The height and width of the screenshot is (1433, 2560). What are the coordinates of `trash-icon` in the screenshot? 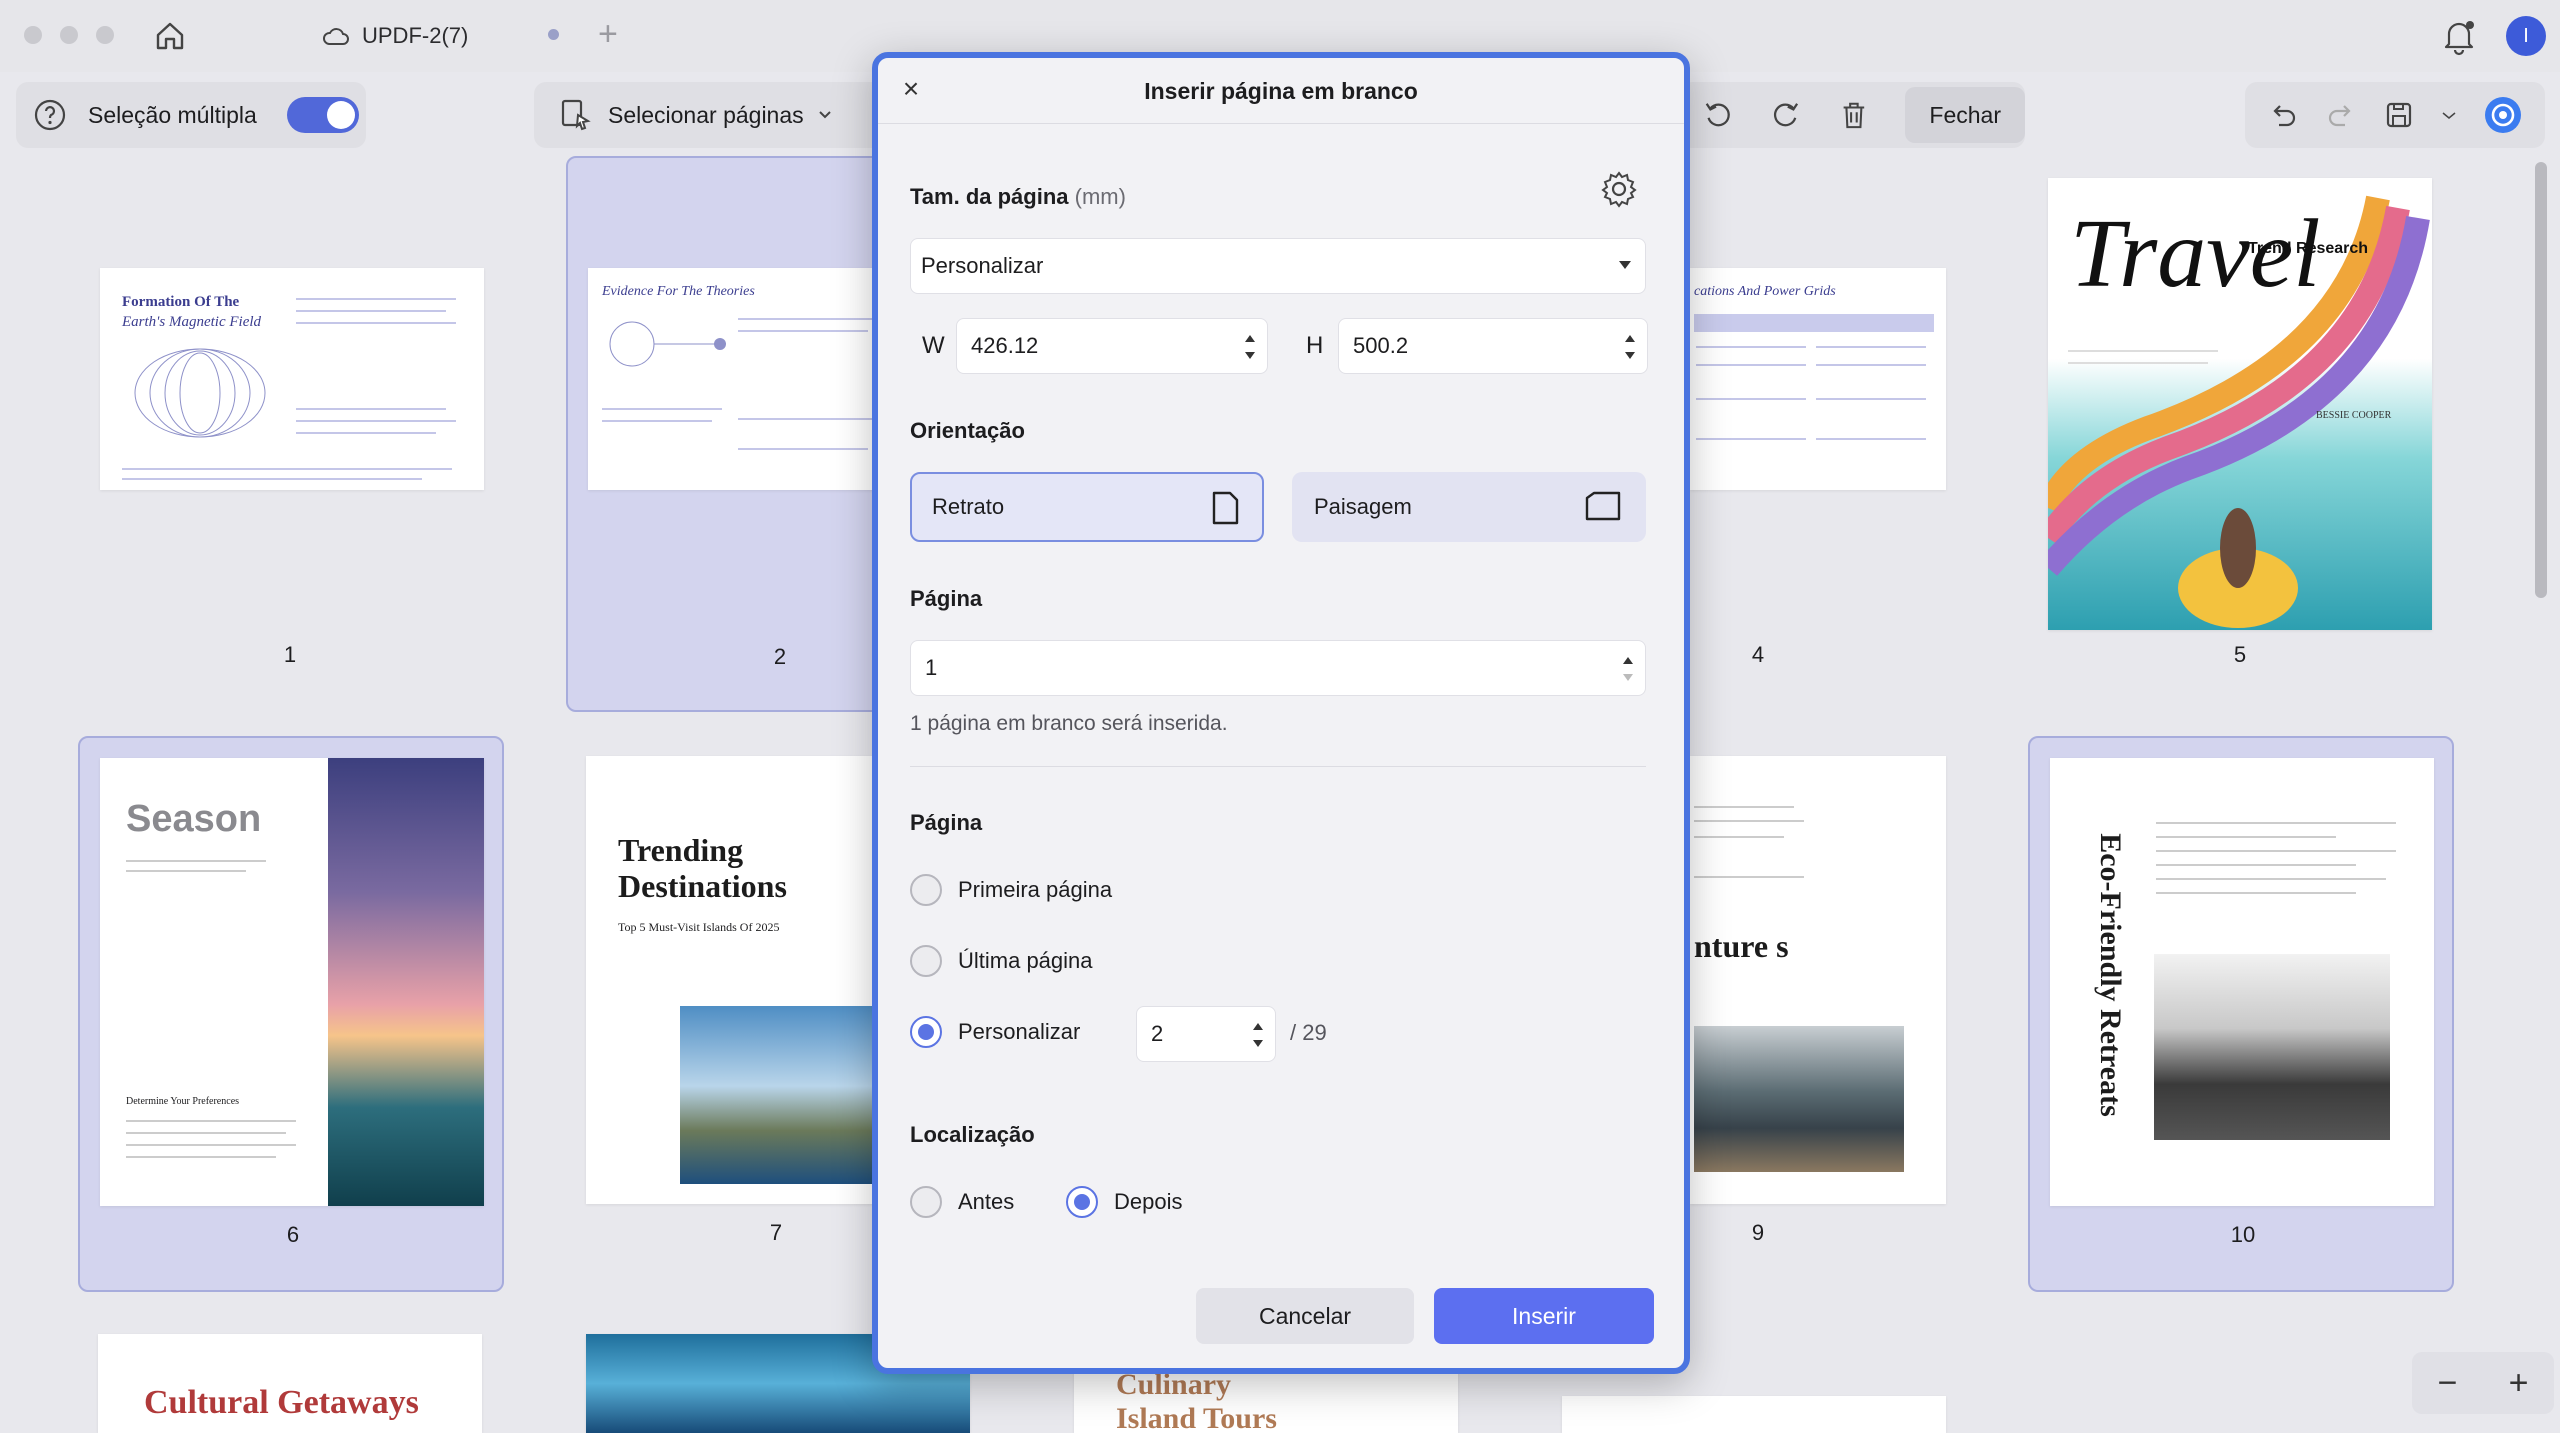 It's located at (1854, 115).